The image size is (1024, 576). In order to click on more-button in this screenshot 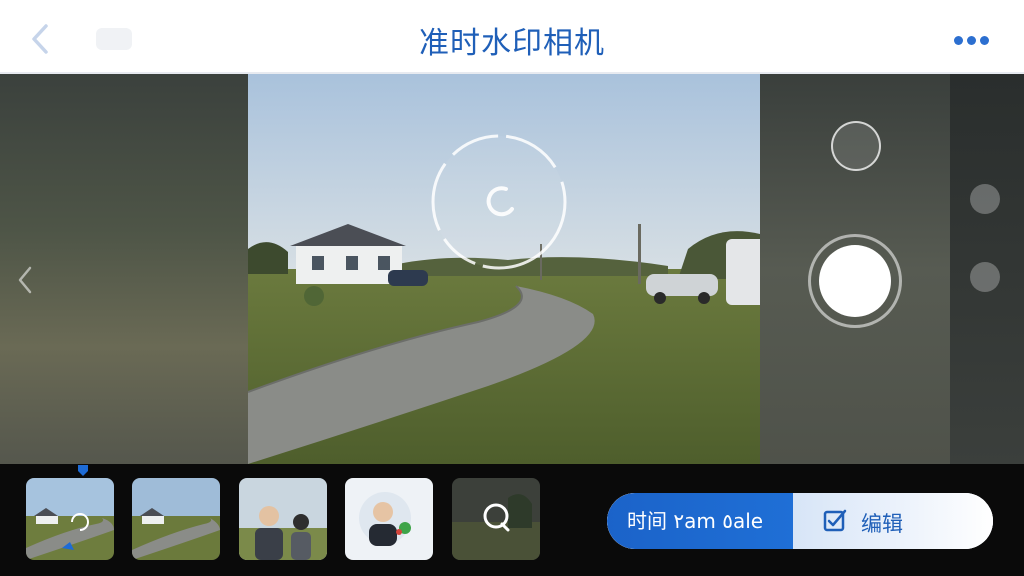, I will do `click(975, 38)`.